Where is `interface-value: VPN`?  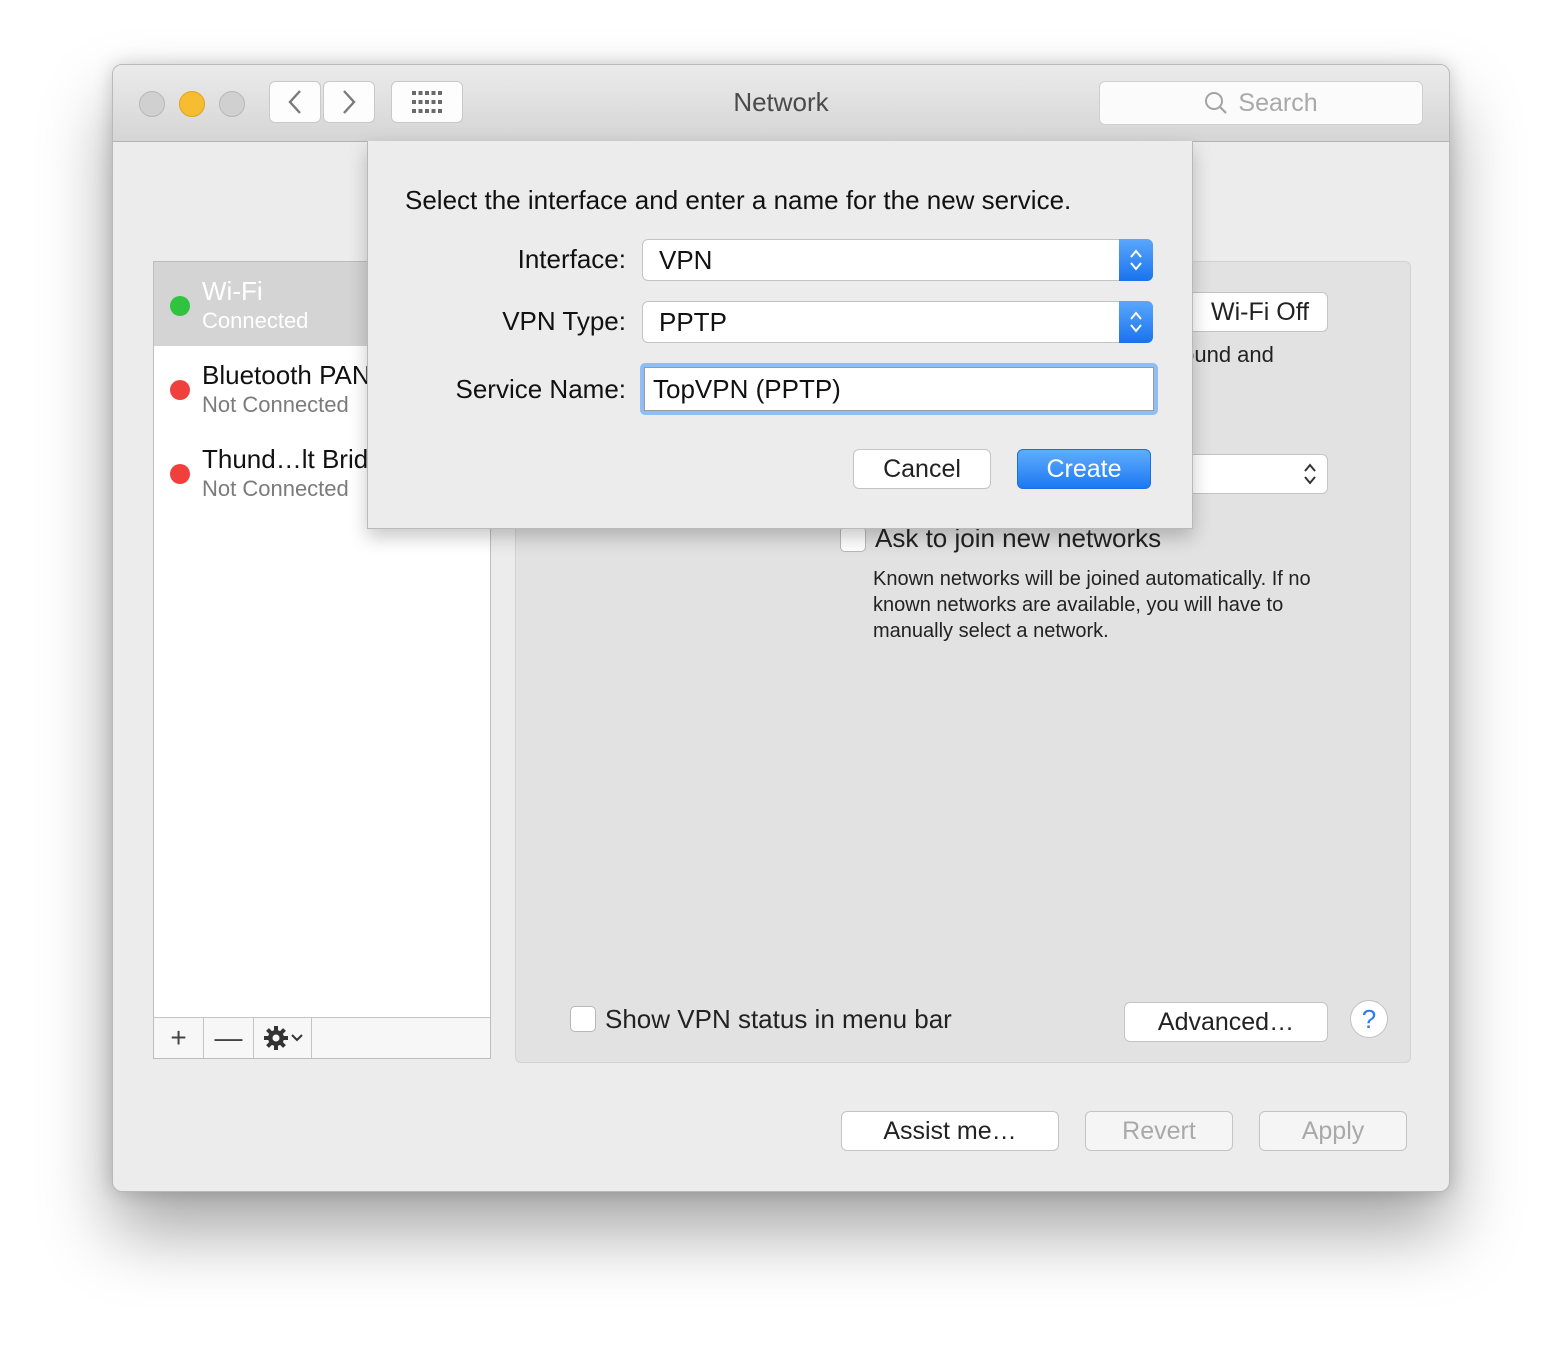 interface-value: VPN is located at coordinates (686, 260).